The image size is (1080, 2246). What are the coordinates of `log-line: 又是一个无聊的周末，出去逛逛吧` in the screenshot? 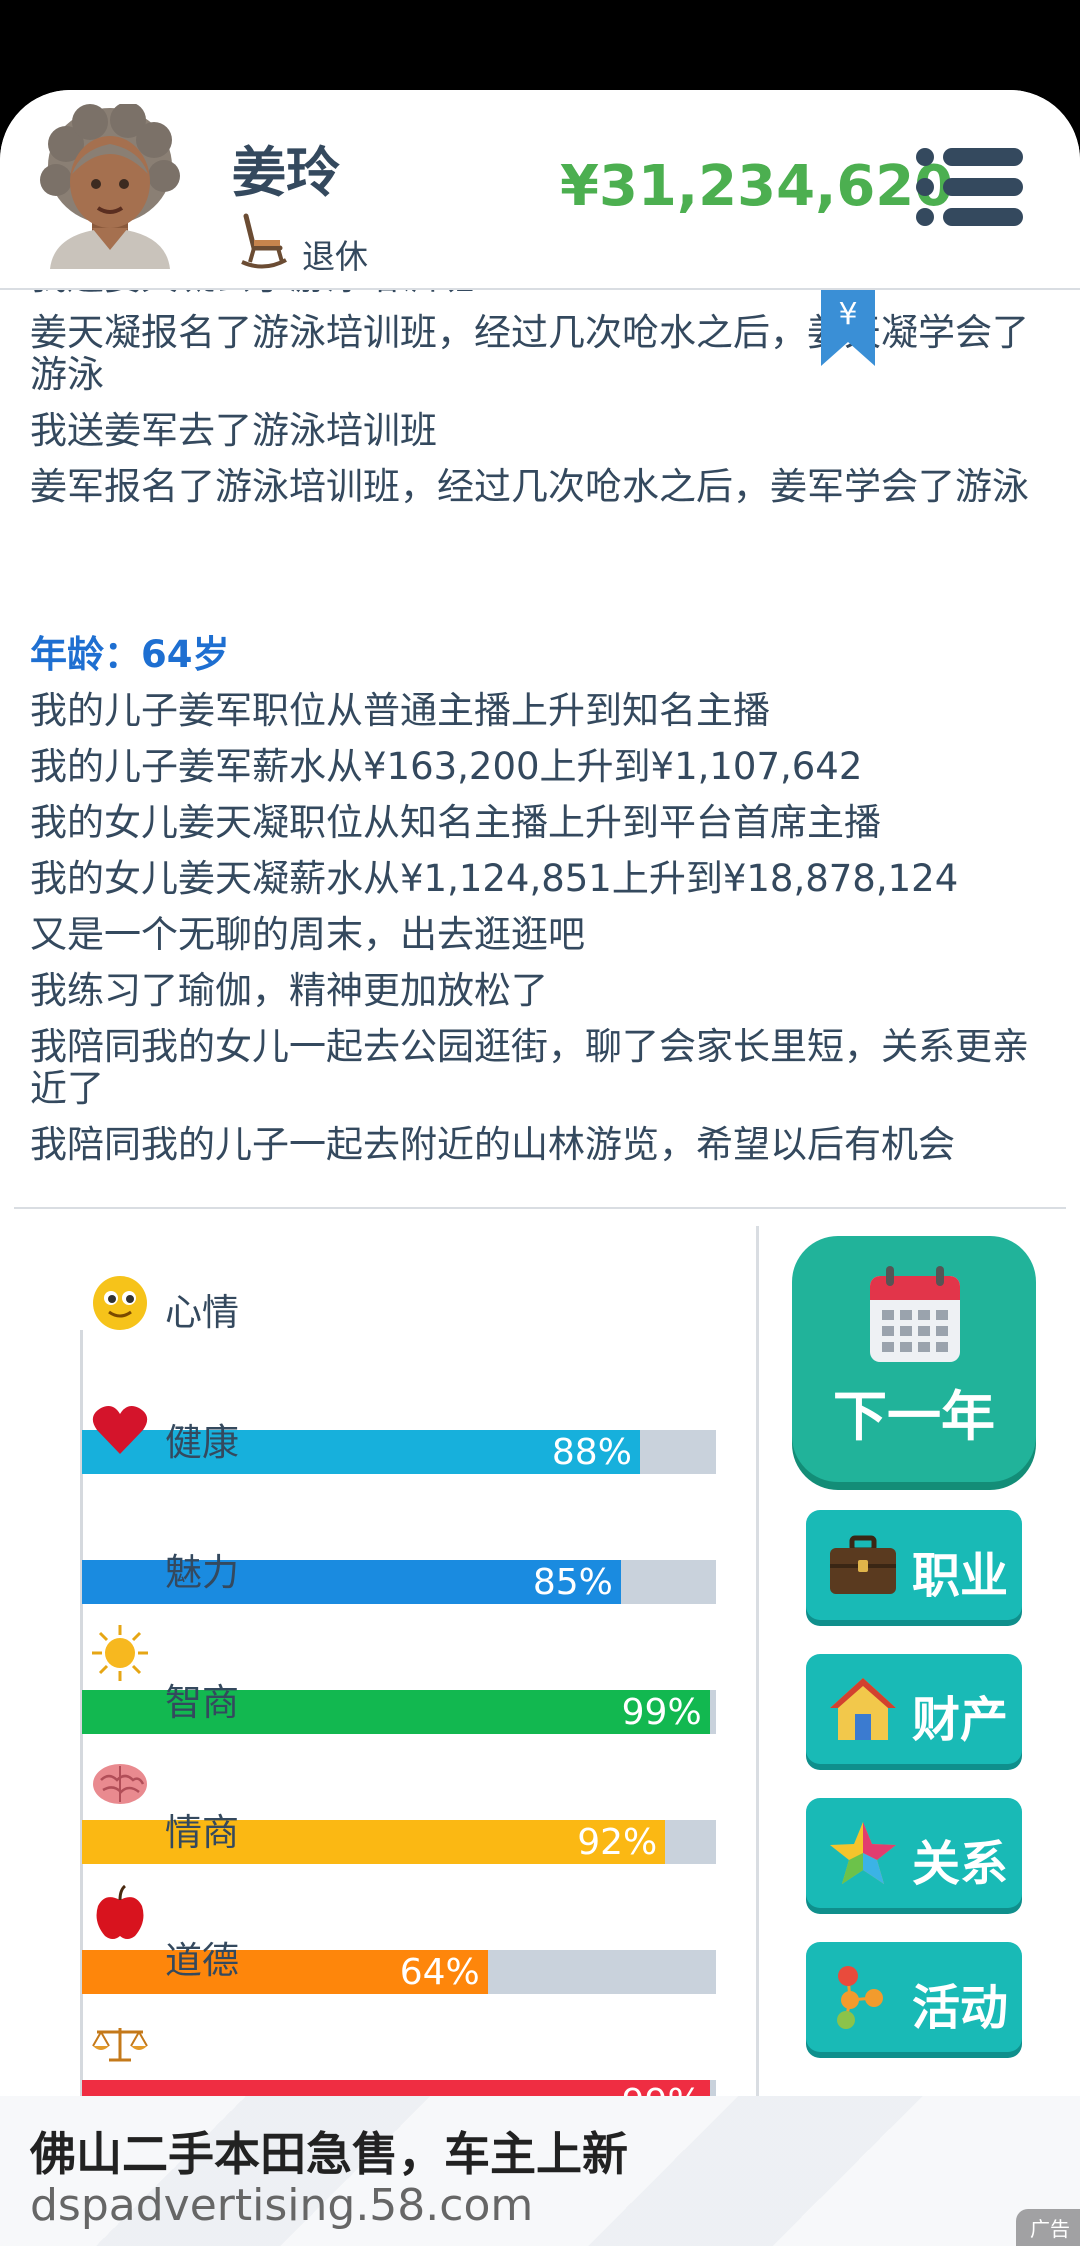 It's located at (307, 934).